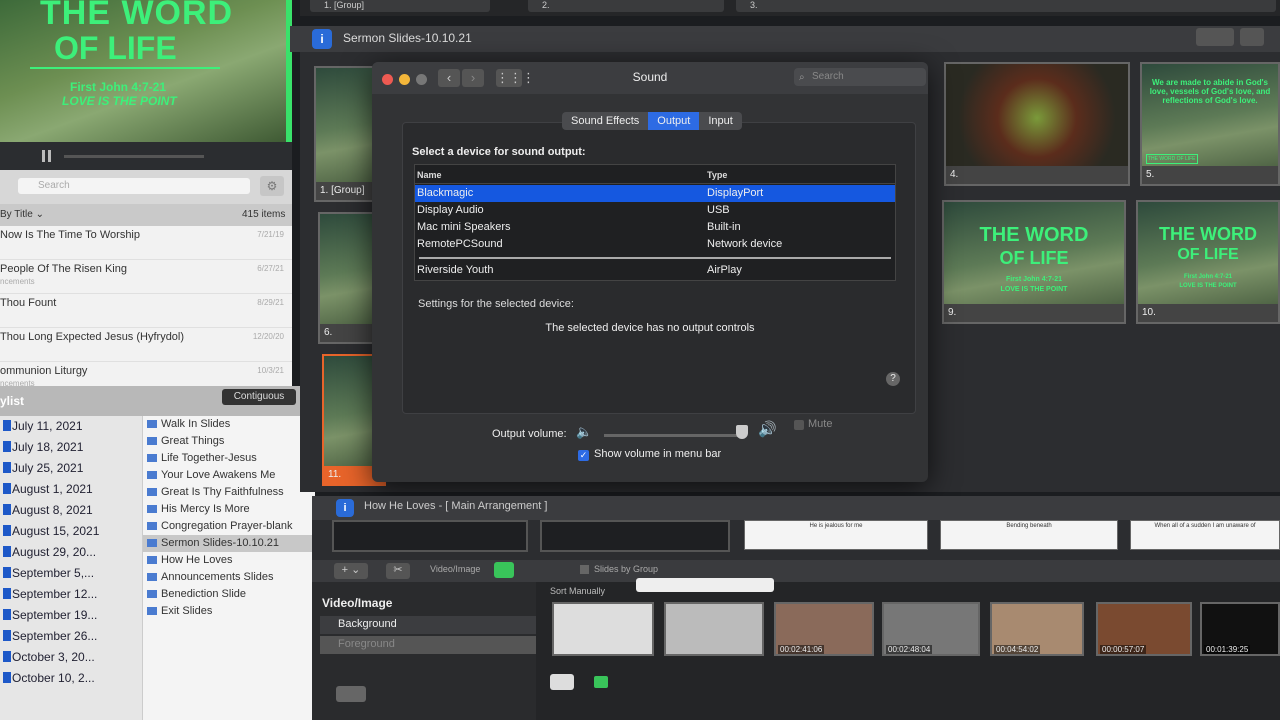  I want to click on playlist-date-label: July 25, 2021, so click(48, 468).